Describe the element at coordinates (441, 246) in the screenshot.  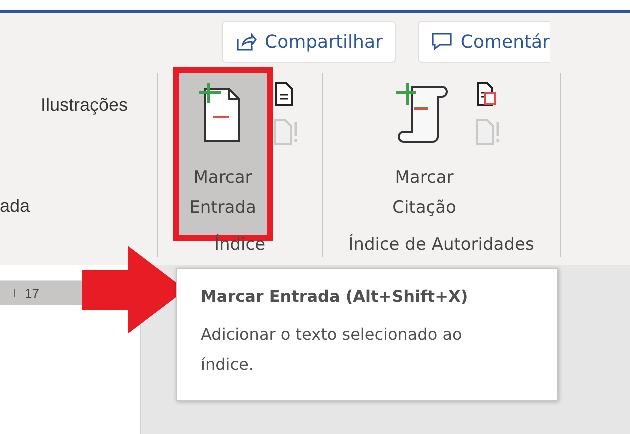
I see `group-label: Índice de Autoridades` at that location.